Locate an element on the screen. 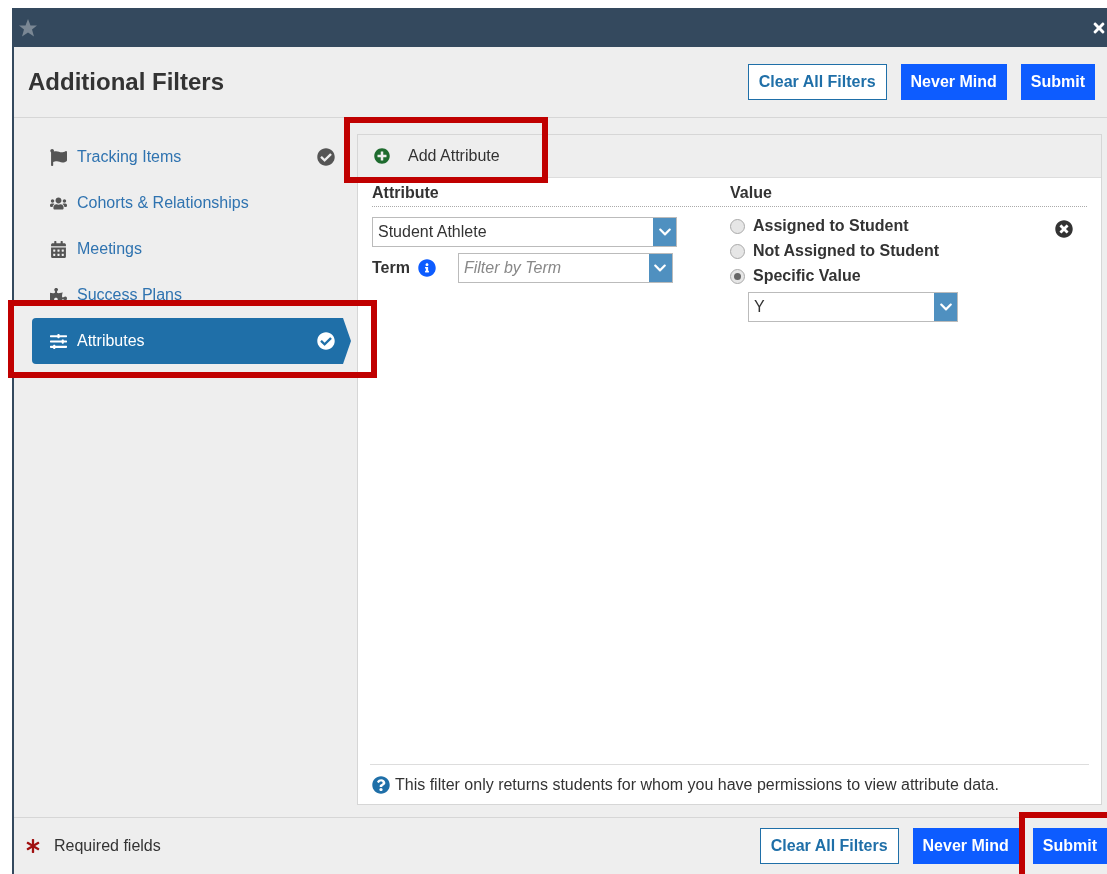  term-select: Filter by Term is located at coordinates (565, 268).